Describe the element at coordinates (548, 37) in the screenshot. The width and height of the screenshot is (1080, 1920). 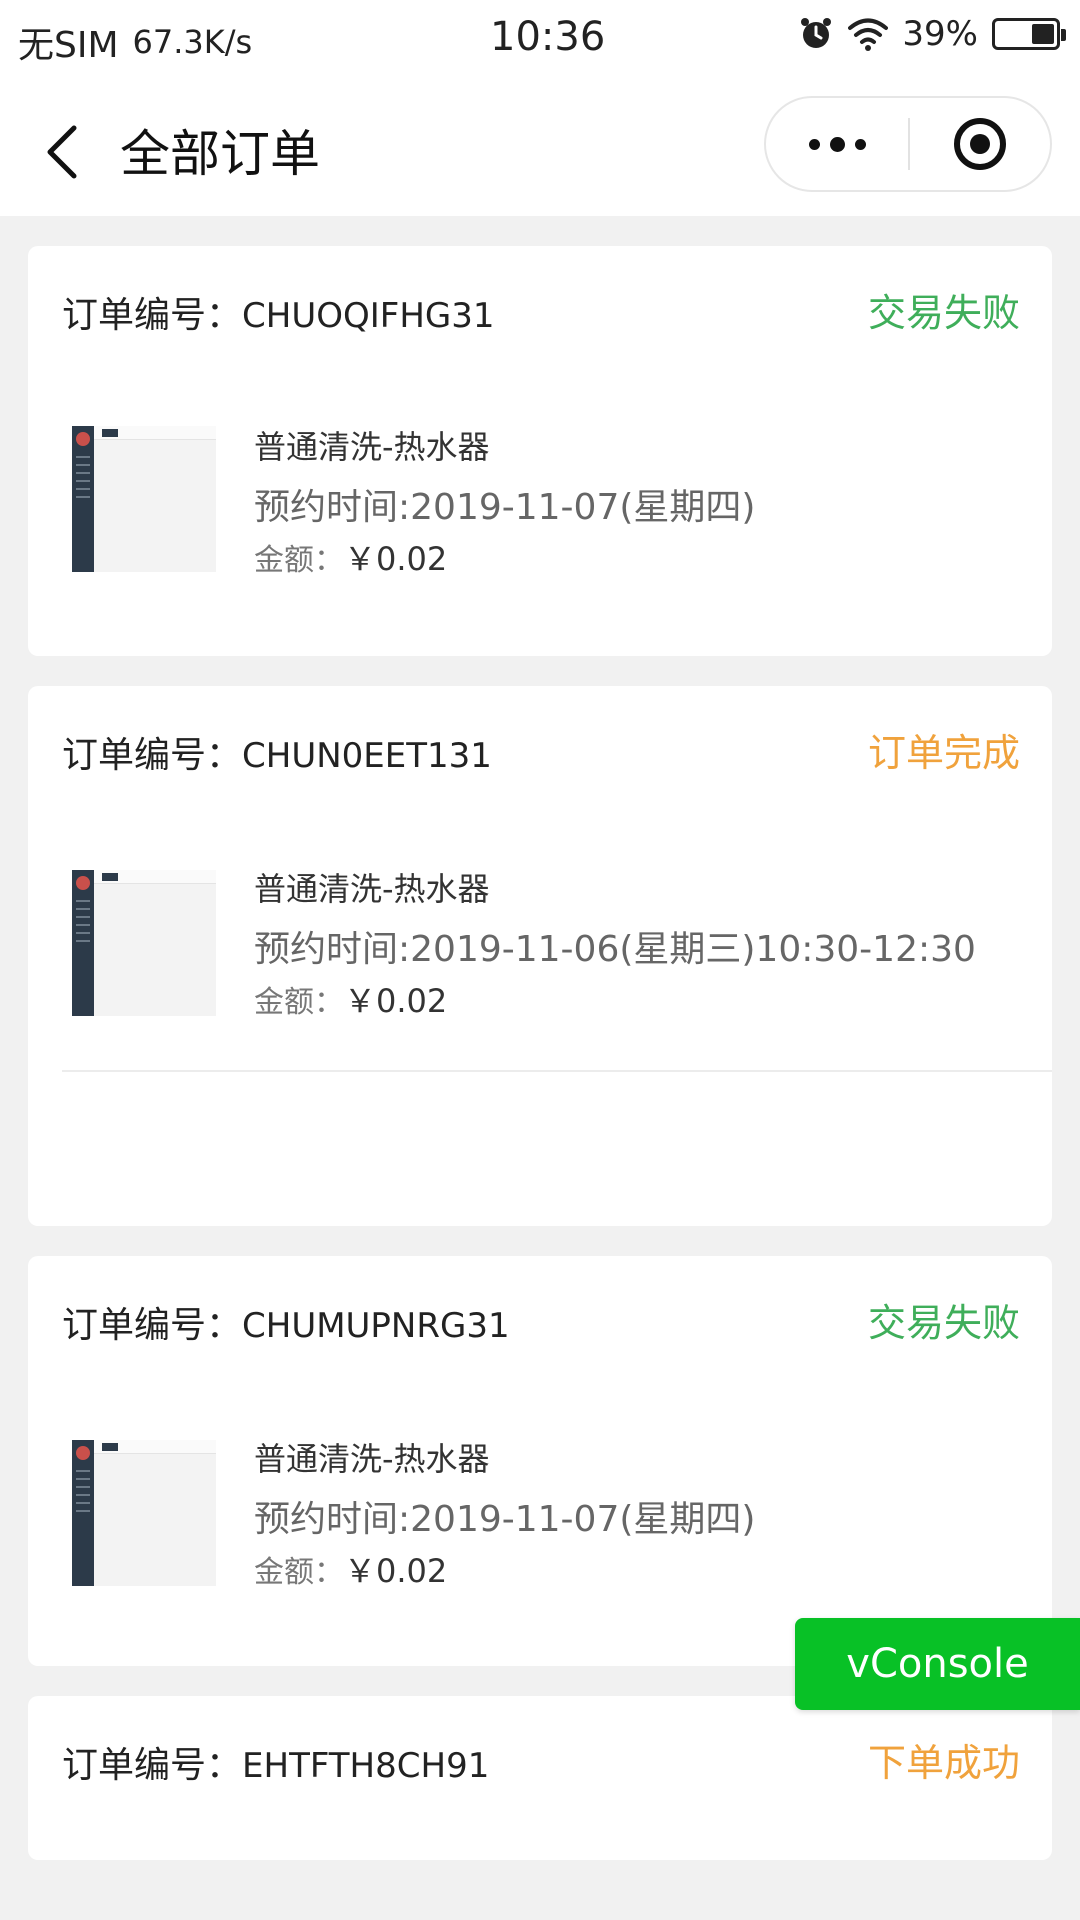
I see `clock: 10:36` at that location.